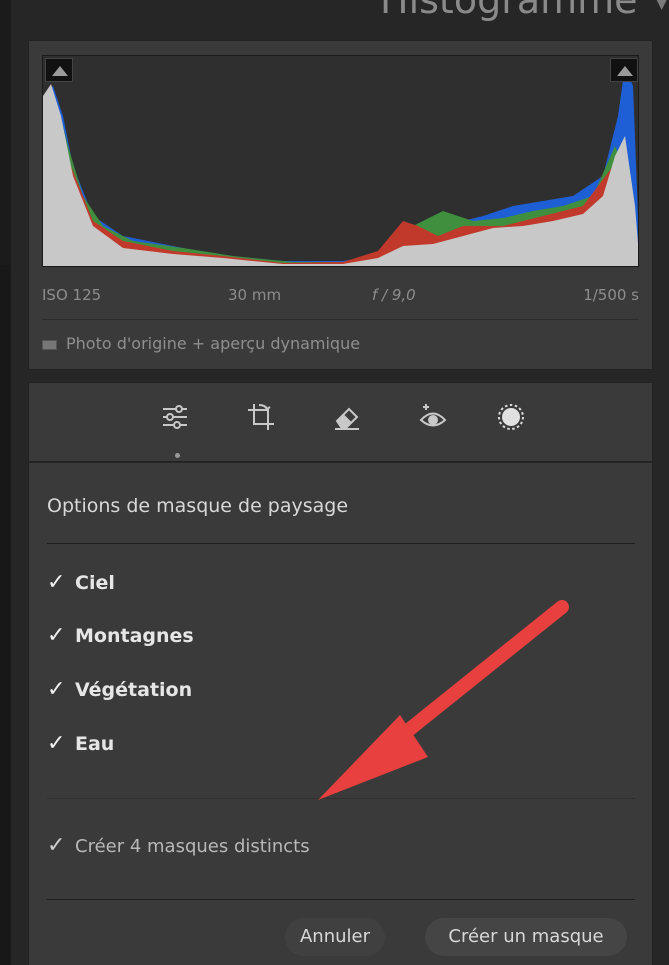 The height and width of the screenshot is (965, 669). I want to click on panel-header: Histogramme ▼, so click(524, 16).